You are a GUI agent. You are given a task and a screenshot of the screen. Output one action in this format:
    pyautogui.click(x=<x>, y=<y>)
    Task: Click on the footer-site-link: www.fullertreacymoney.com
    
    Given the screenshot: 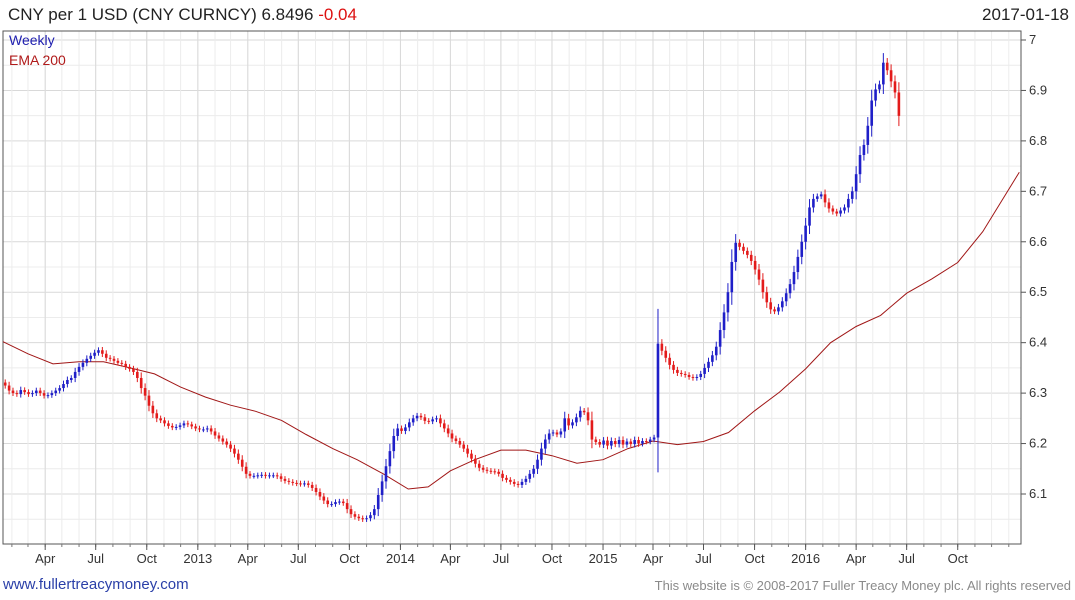 What is the action you would take?
    pyautogui.click(x=96, y=584)
    